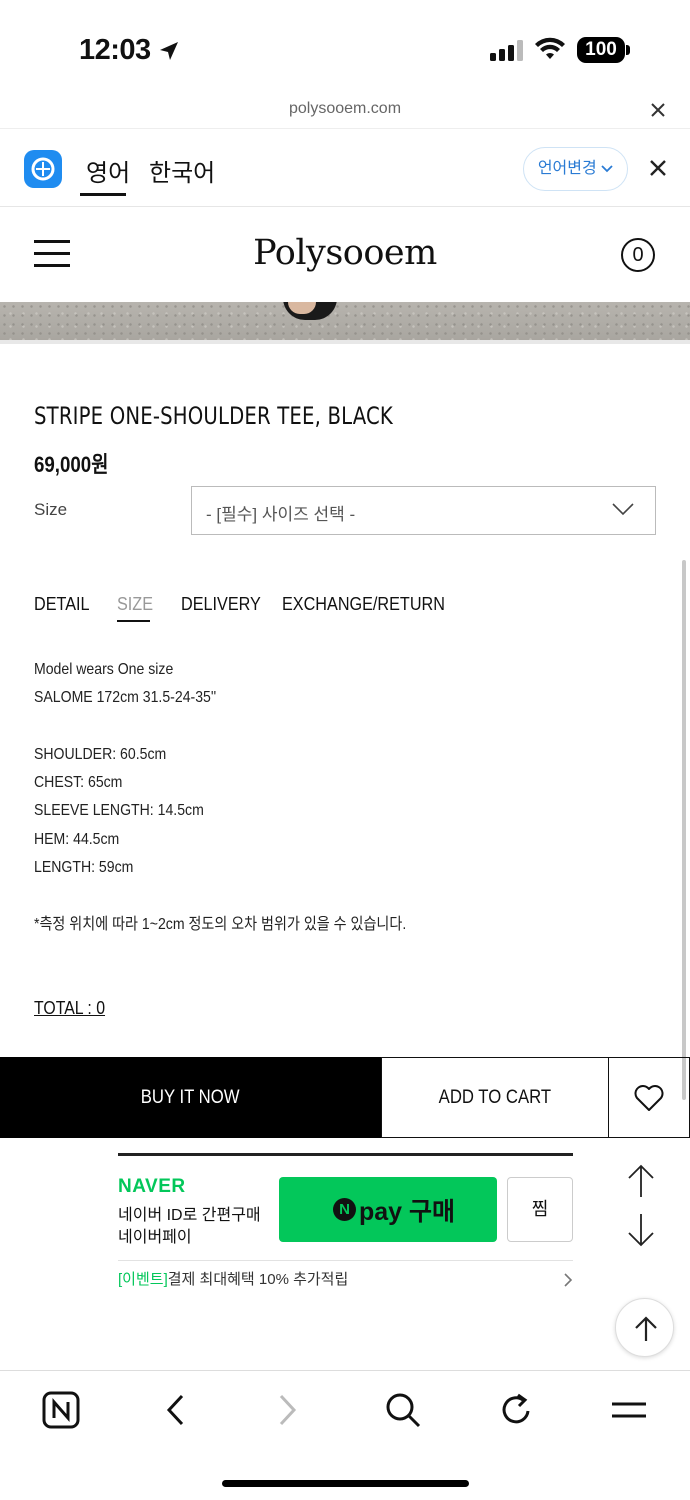 This screenshot has width=690, height=1500. Describe the element at coordinates (135, 604) in the screenshot. I see `tab-size: SIZE` at that location.